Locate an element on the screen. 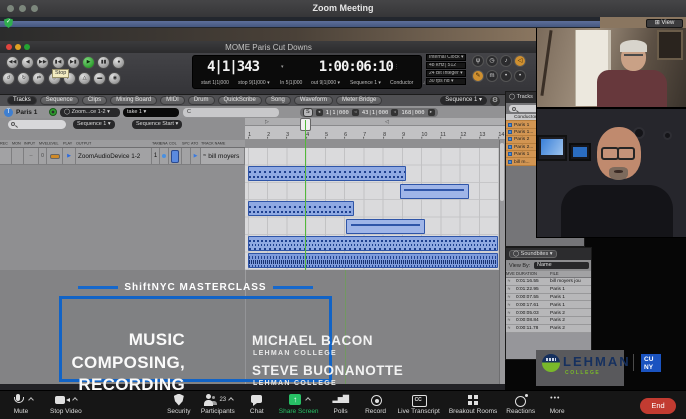  punch-out-marker-icon: ◁ is located at coordinates (387, 122).